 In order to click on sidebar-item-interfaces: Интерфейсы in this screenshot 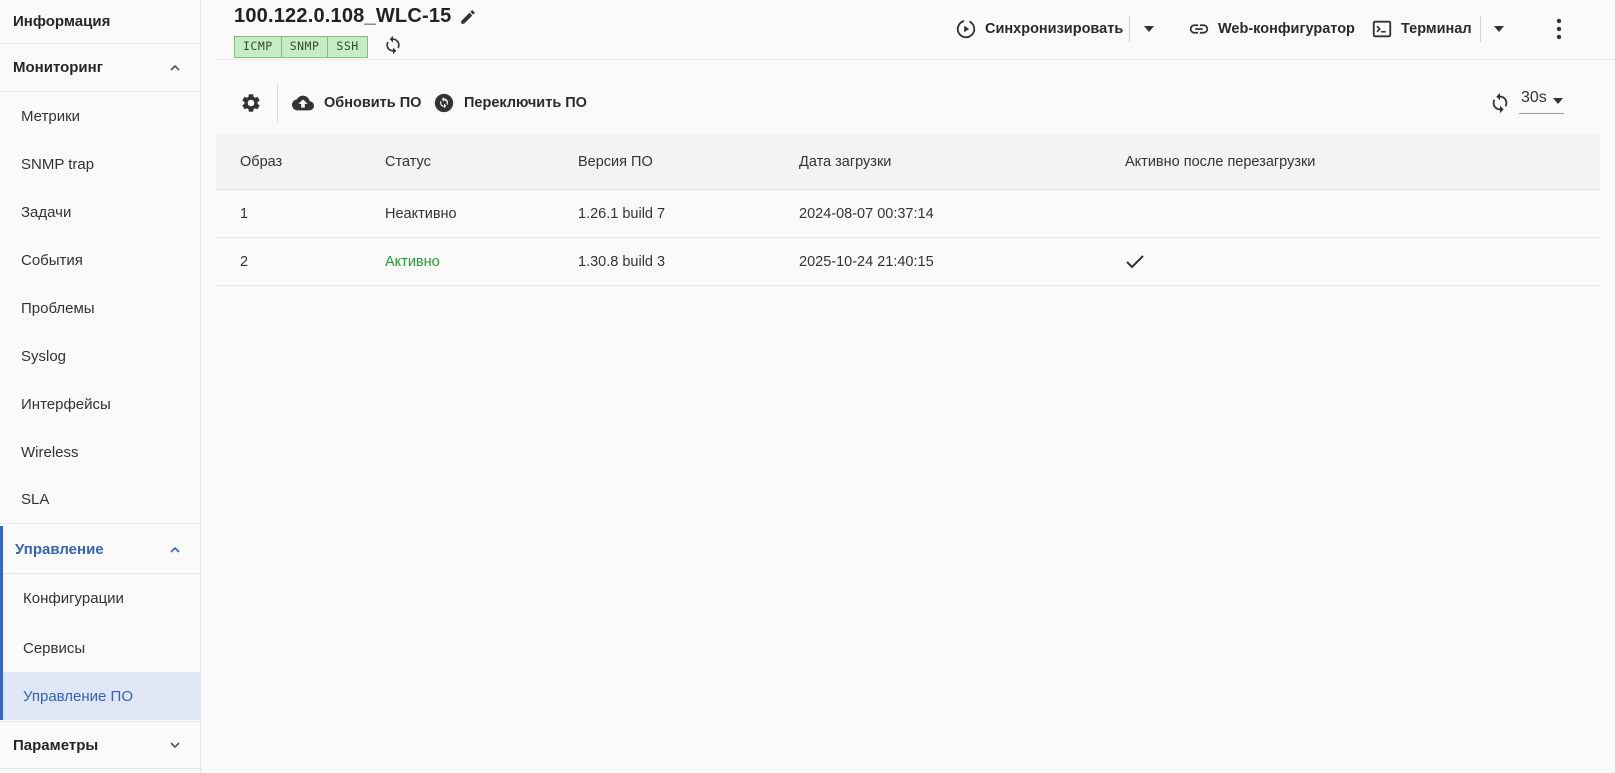, I will do `click(100, 404)`.